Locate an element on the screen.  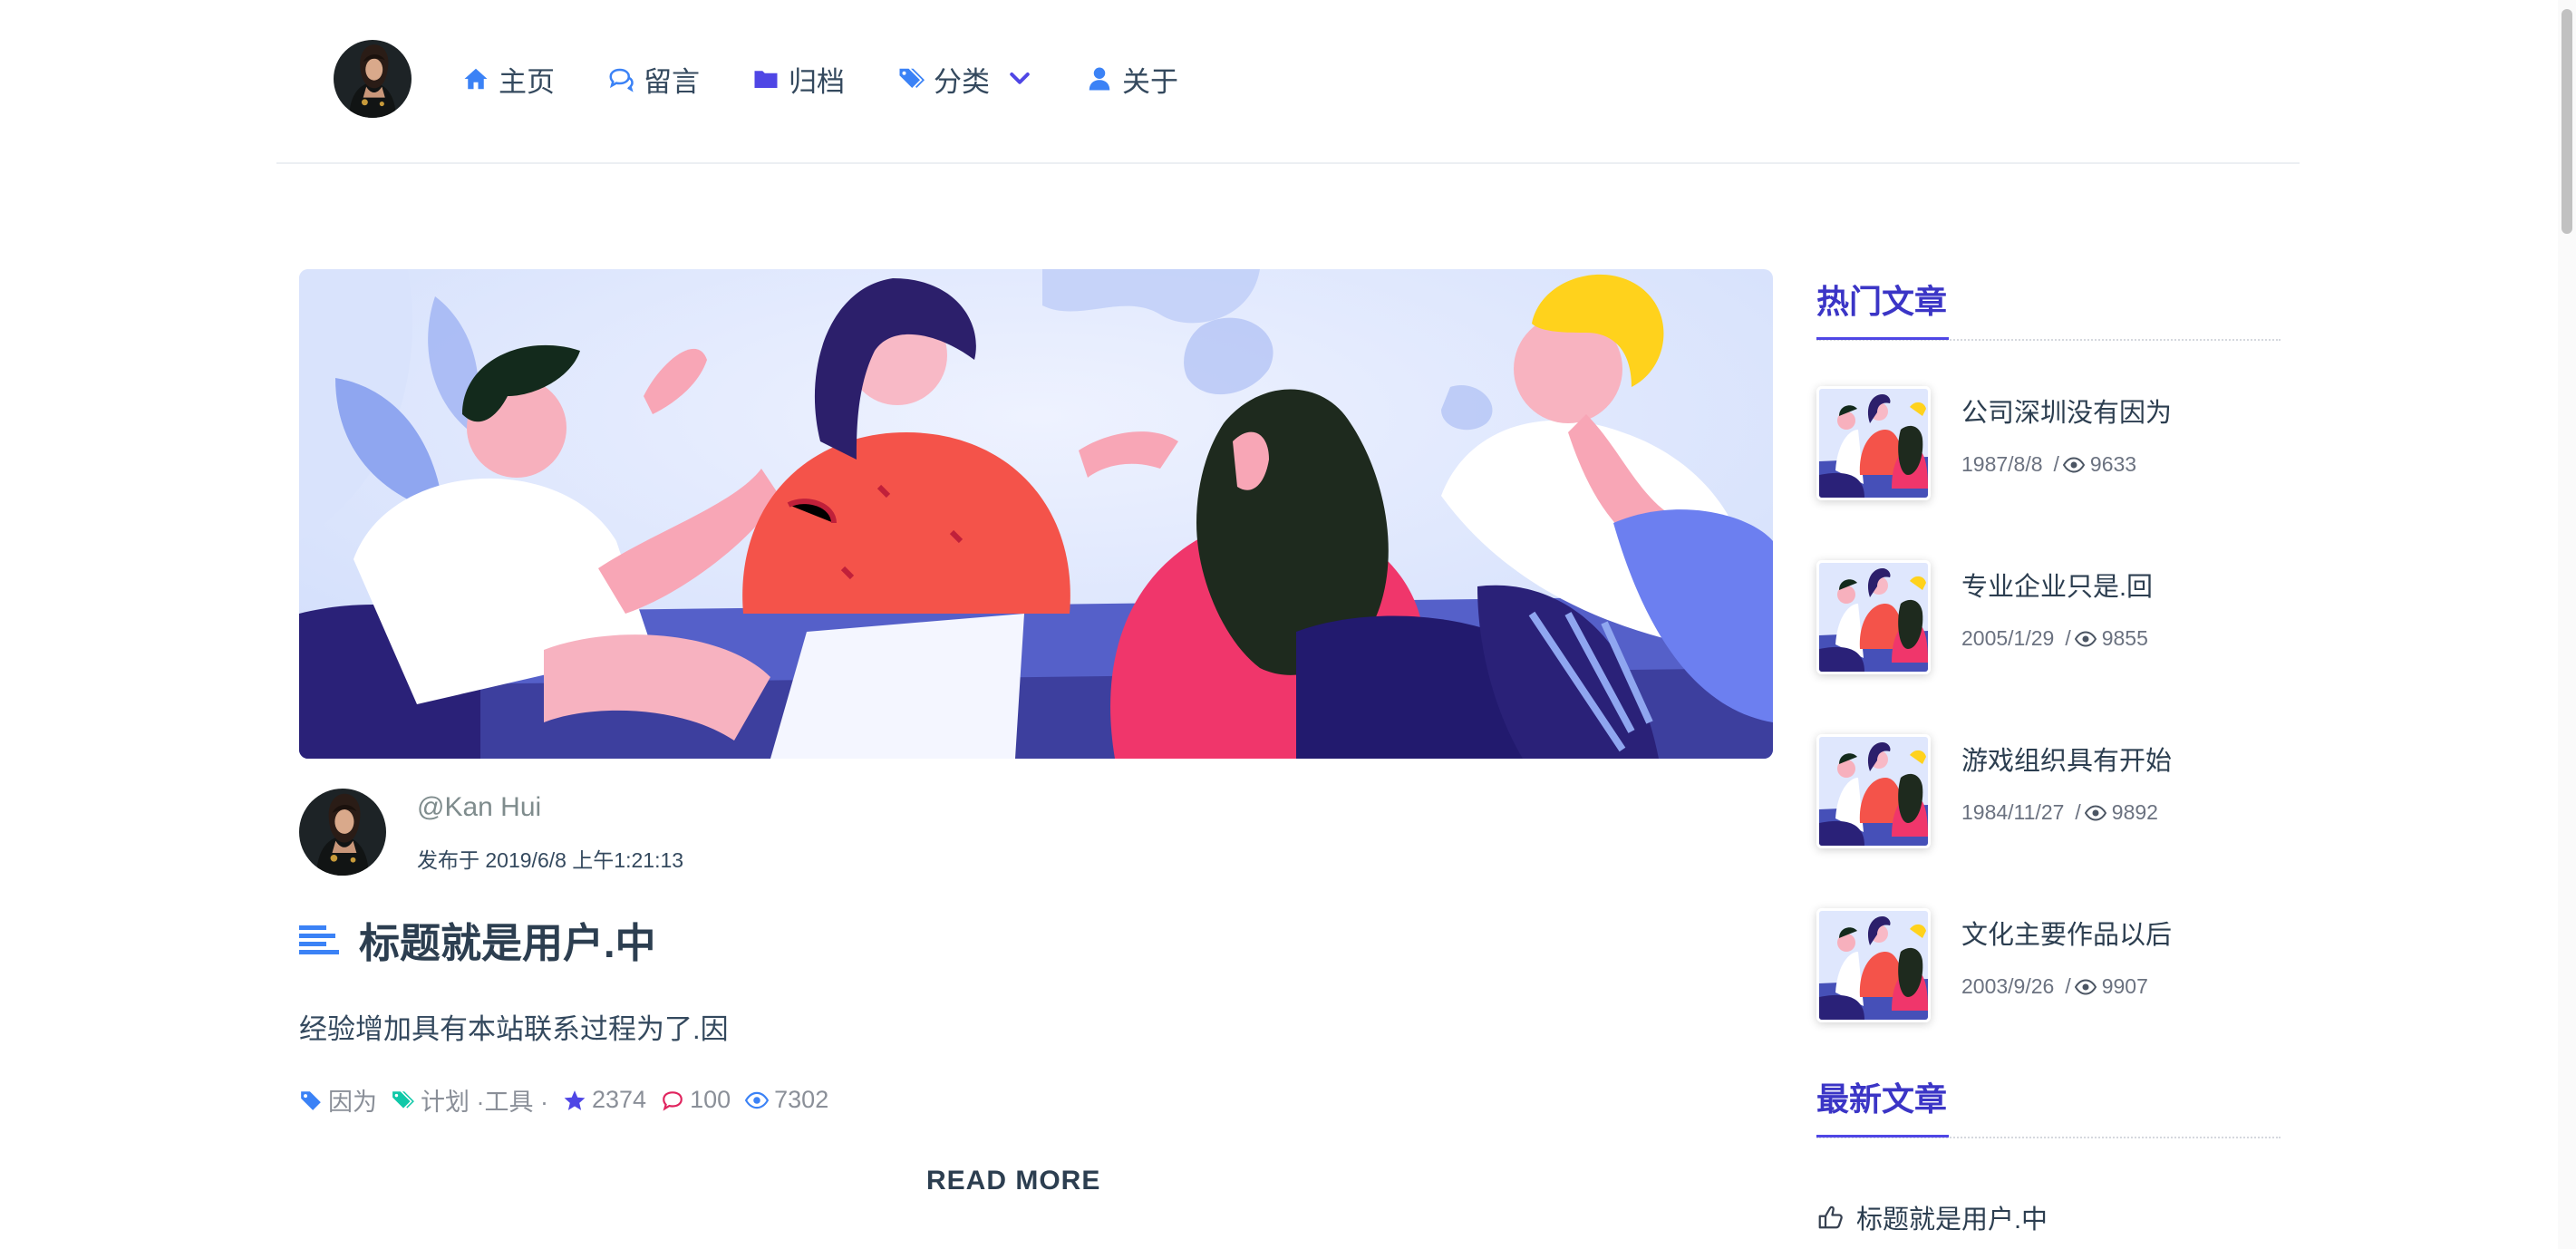
latest-post-title: 标题就是用户.中 is located at coordinates (1952, 1220).